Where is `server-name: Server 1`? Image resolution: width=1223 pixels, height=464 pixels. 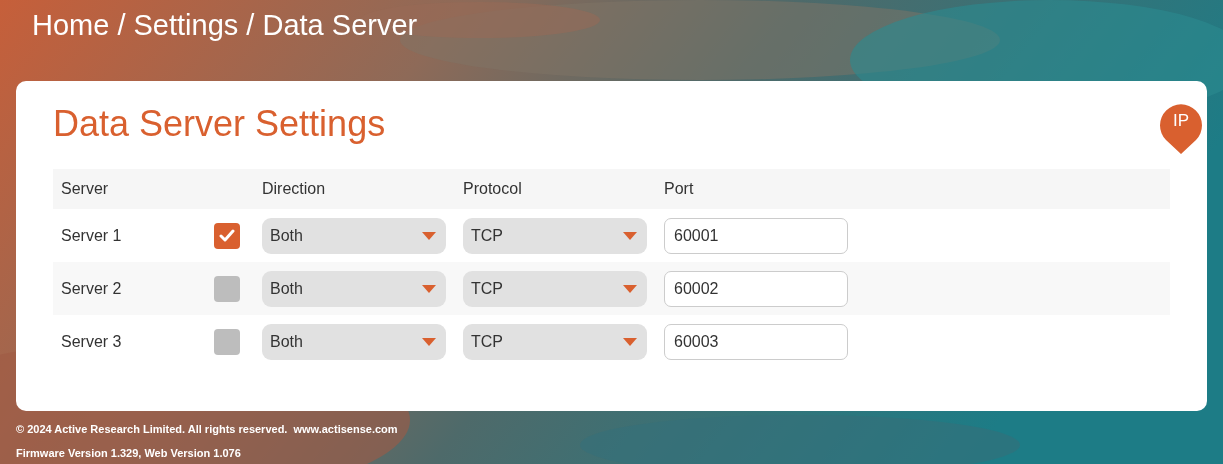
server-name: Server 1 is located at coordinates (92, 235).